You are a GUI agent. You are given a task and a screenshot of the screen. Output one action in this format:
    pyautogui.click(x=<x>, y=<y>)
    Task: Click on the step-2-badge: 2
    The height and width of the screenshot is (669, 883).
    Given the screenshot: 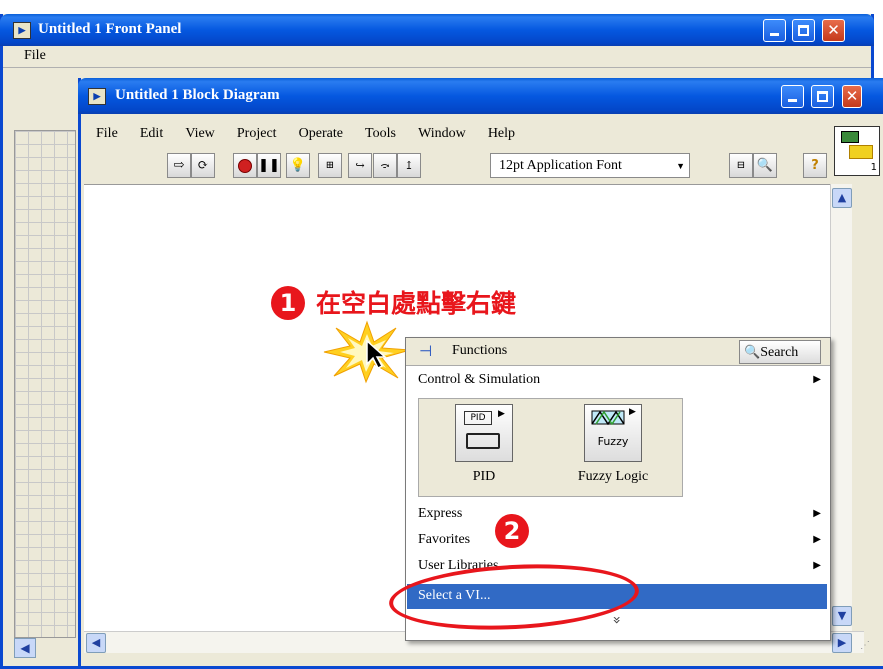 What is the action you would take?
    pyautogui.click(x=512, y=531)
    